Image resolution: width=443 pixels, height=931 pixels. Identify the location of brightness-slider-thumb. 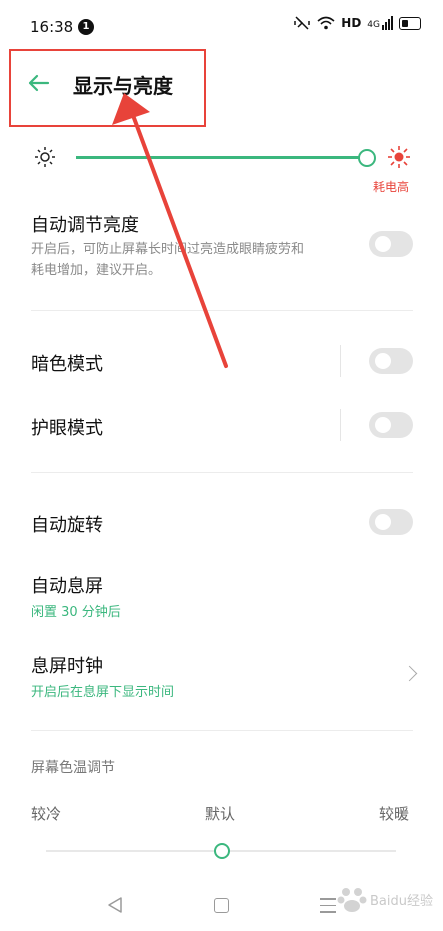
(367, 158).